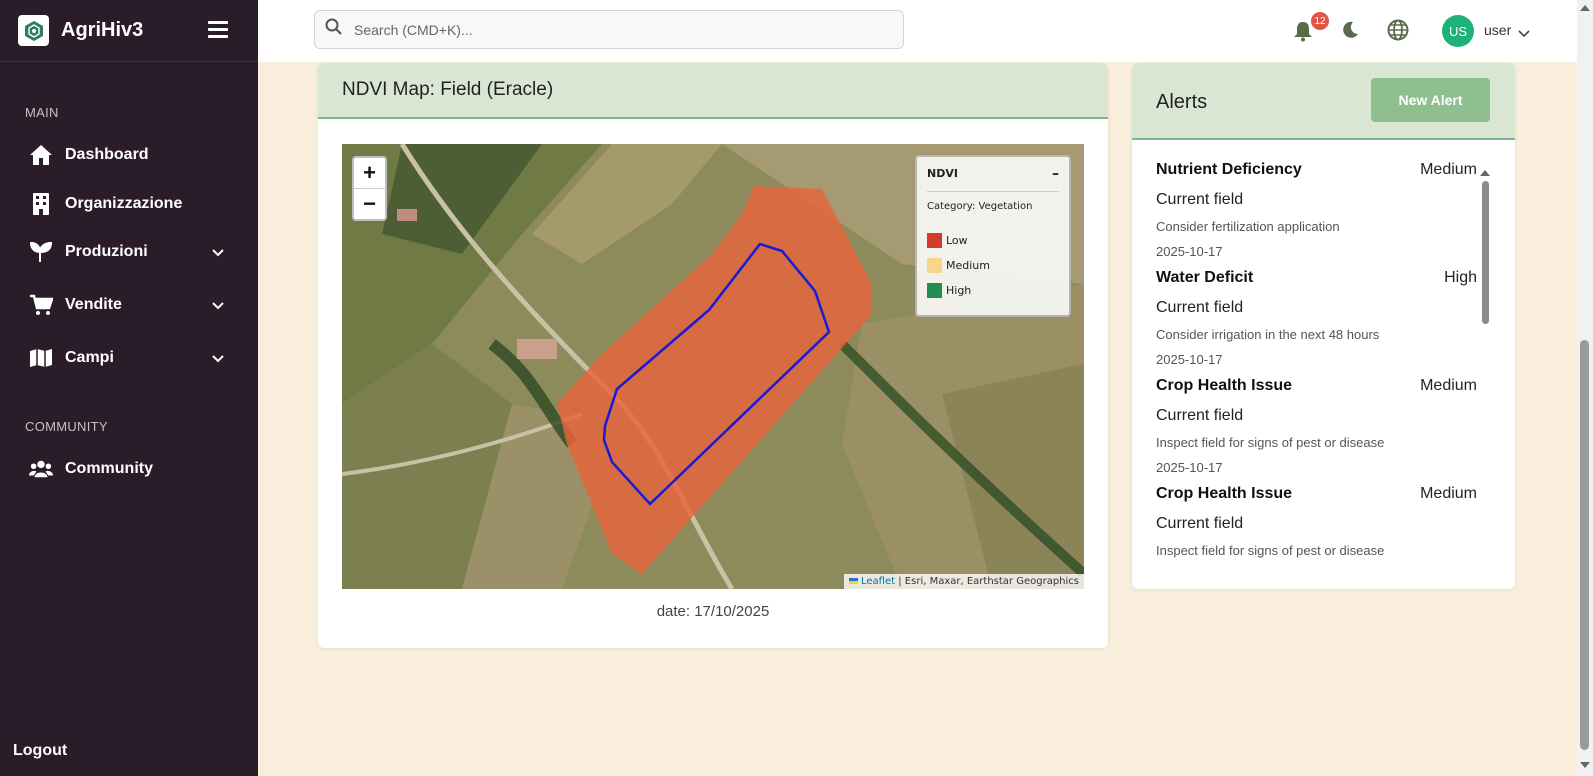 Image resolution: width=1593 pixels, height=776 pixels. Describe the element at coordinates (980, 206) in the screenshot. I see `legend-category: Category: Vegetation` at that location.